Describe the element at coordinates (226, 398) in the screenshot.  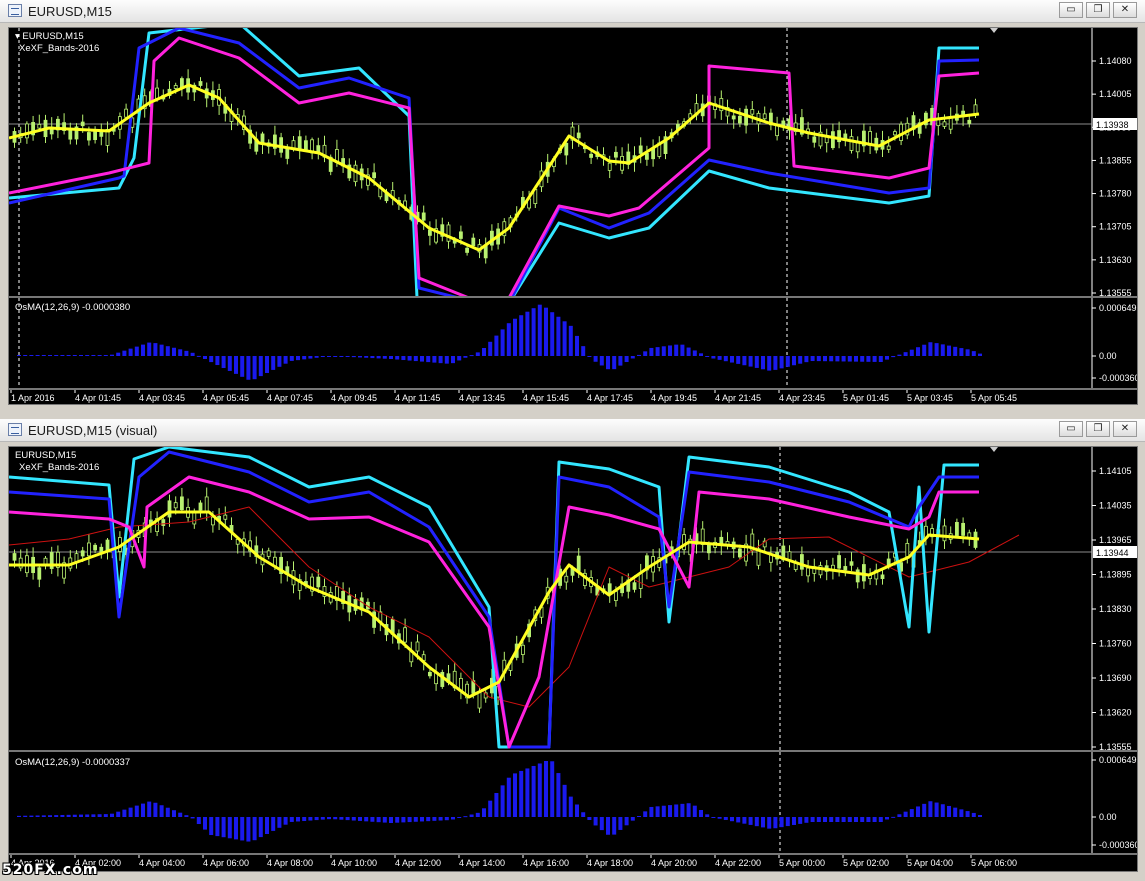
I see `time-tick-label: 4 Apr 05:45` at that location.